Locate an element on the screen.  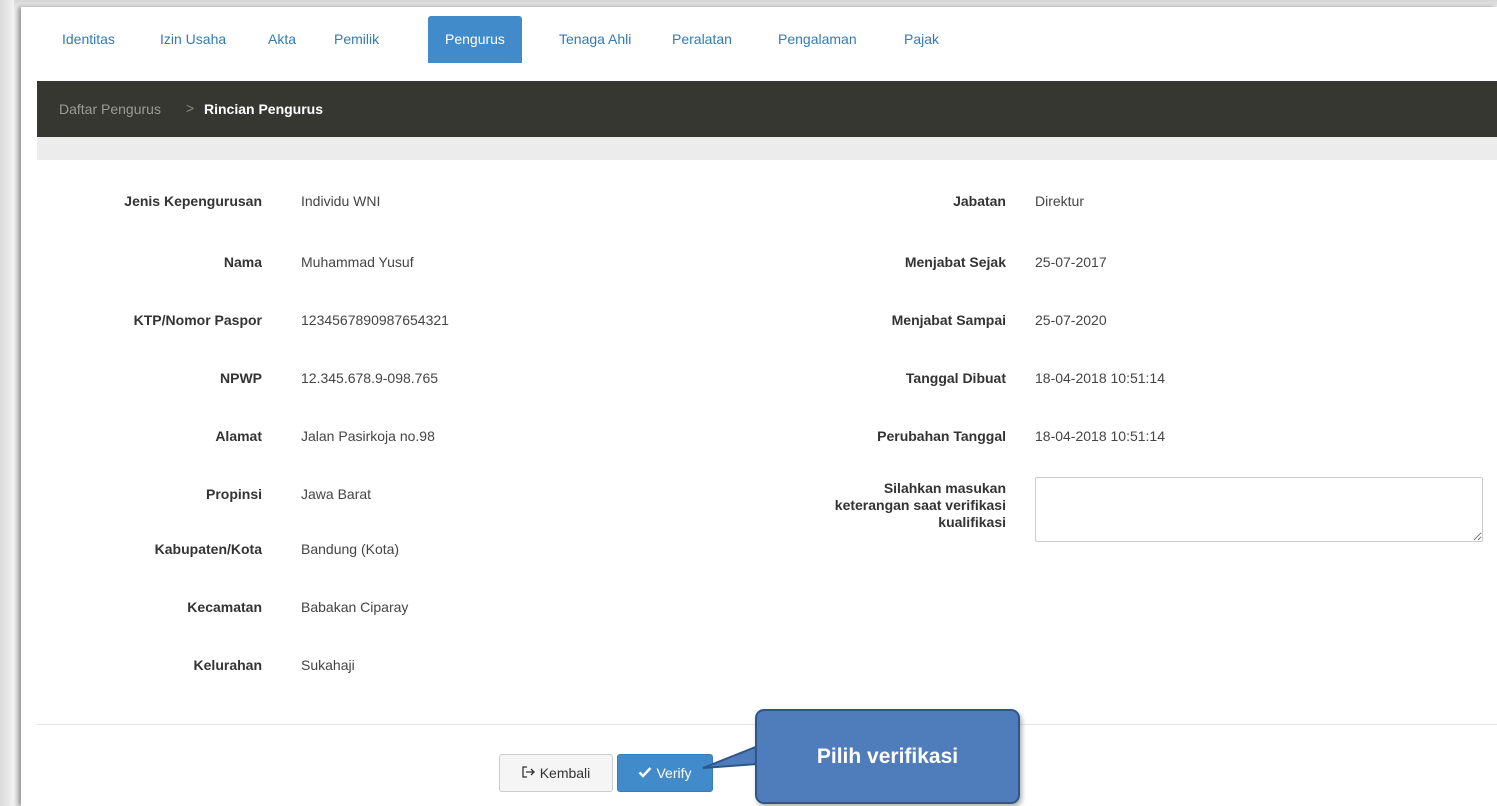
tab-pemilik: Pemilik is located at coordinates (356, 39).